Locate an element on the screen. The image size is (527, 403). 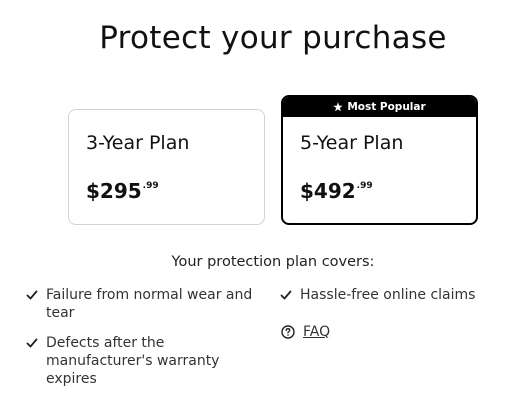
plan-name: 5-Year Plan is located at coordinates (352, 143).